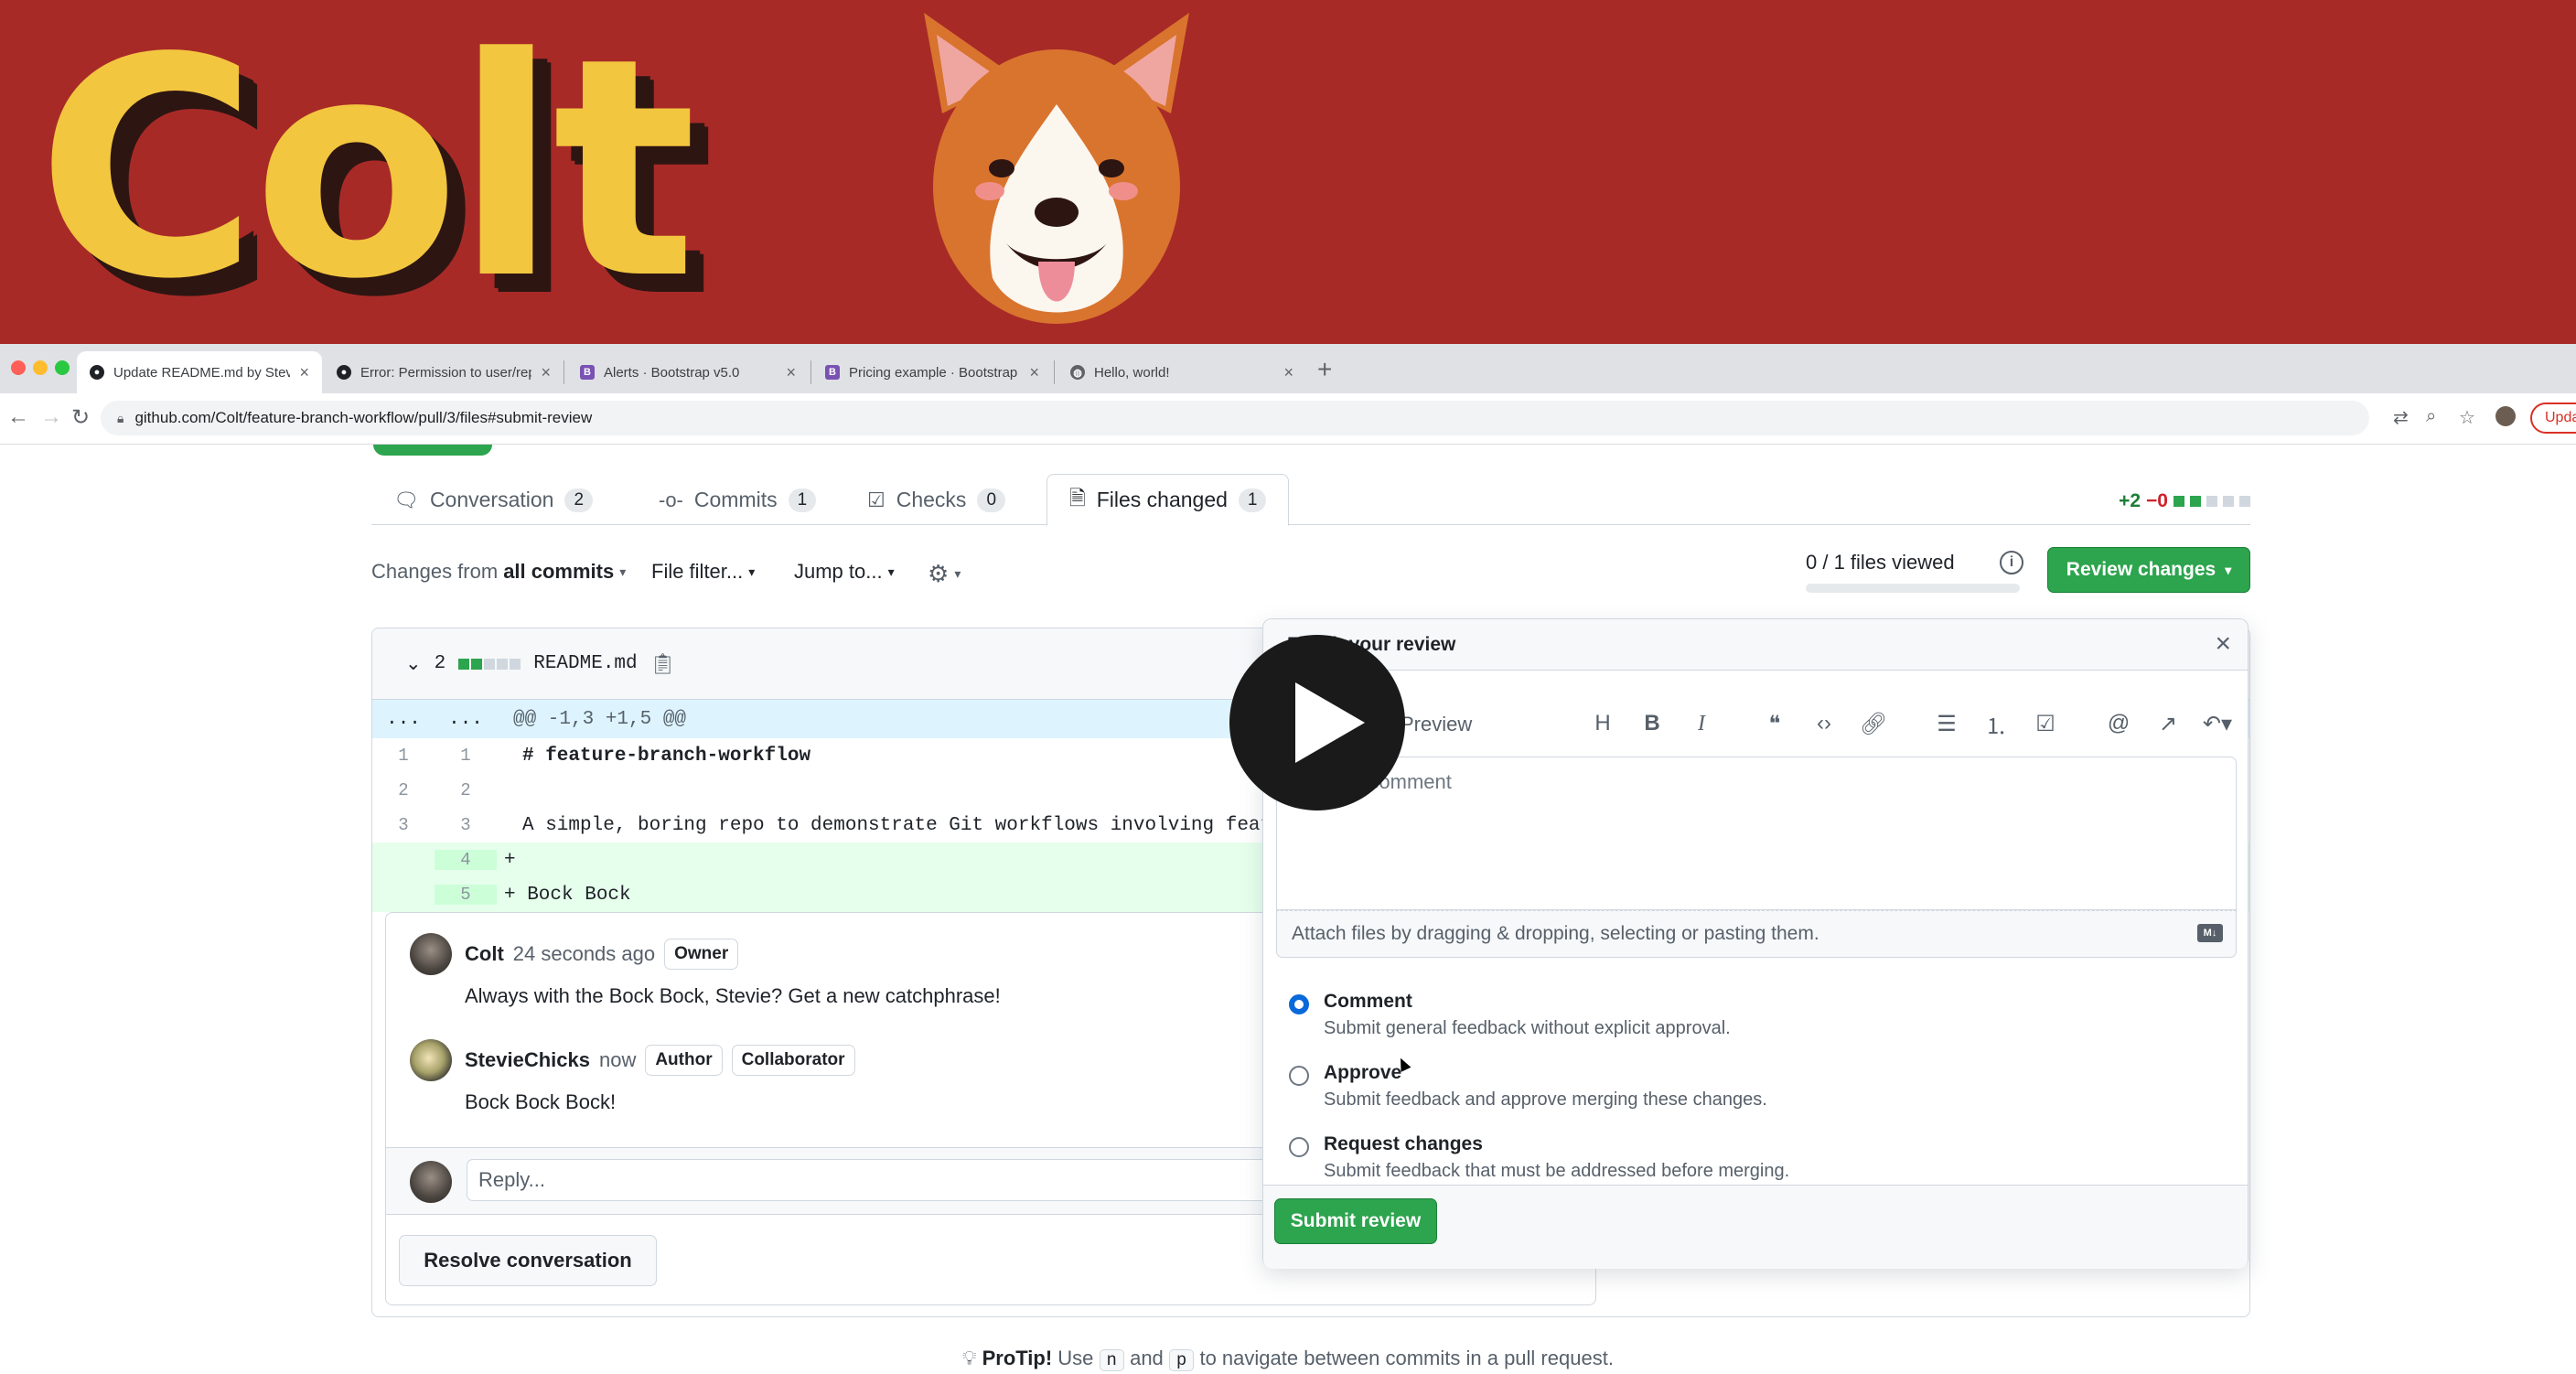  I want to click on tab-preview: Preview, so click(1436, 724).